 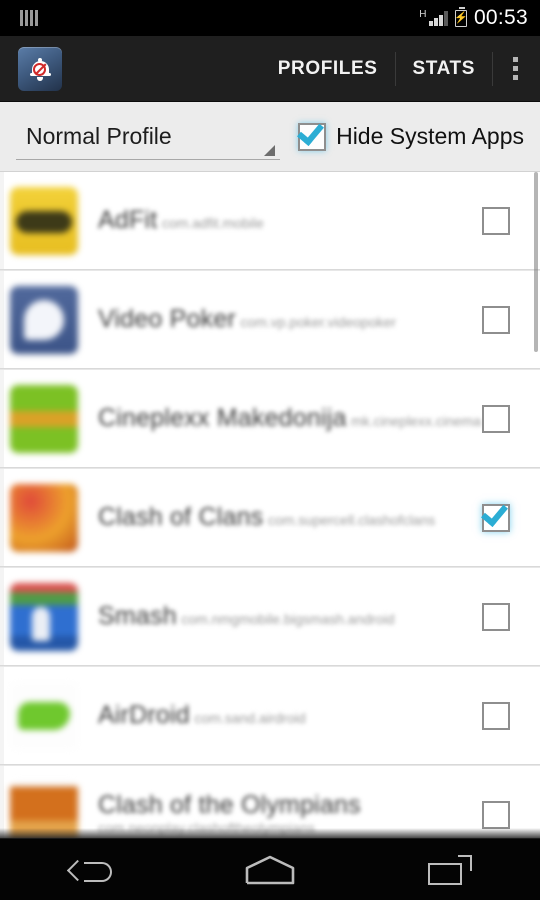 I want to click on recents-button, so click(x=450, y=869).